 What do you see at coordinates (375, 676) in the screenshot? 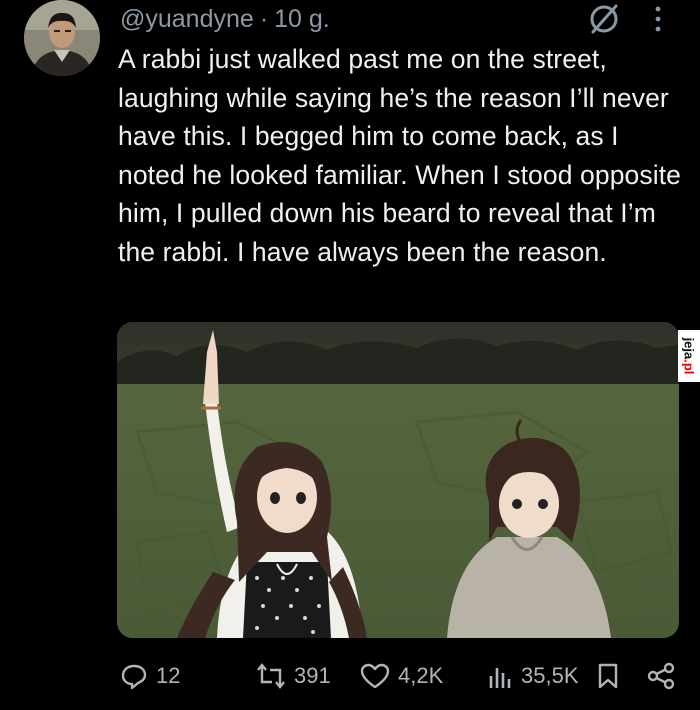
I see `like-icon` at bounding box center [375, 676].